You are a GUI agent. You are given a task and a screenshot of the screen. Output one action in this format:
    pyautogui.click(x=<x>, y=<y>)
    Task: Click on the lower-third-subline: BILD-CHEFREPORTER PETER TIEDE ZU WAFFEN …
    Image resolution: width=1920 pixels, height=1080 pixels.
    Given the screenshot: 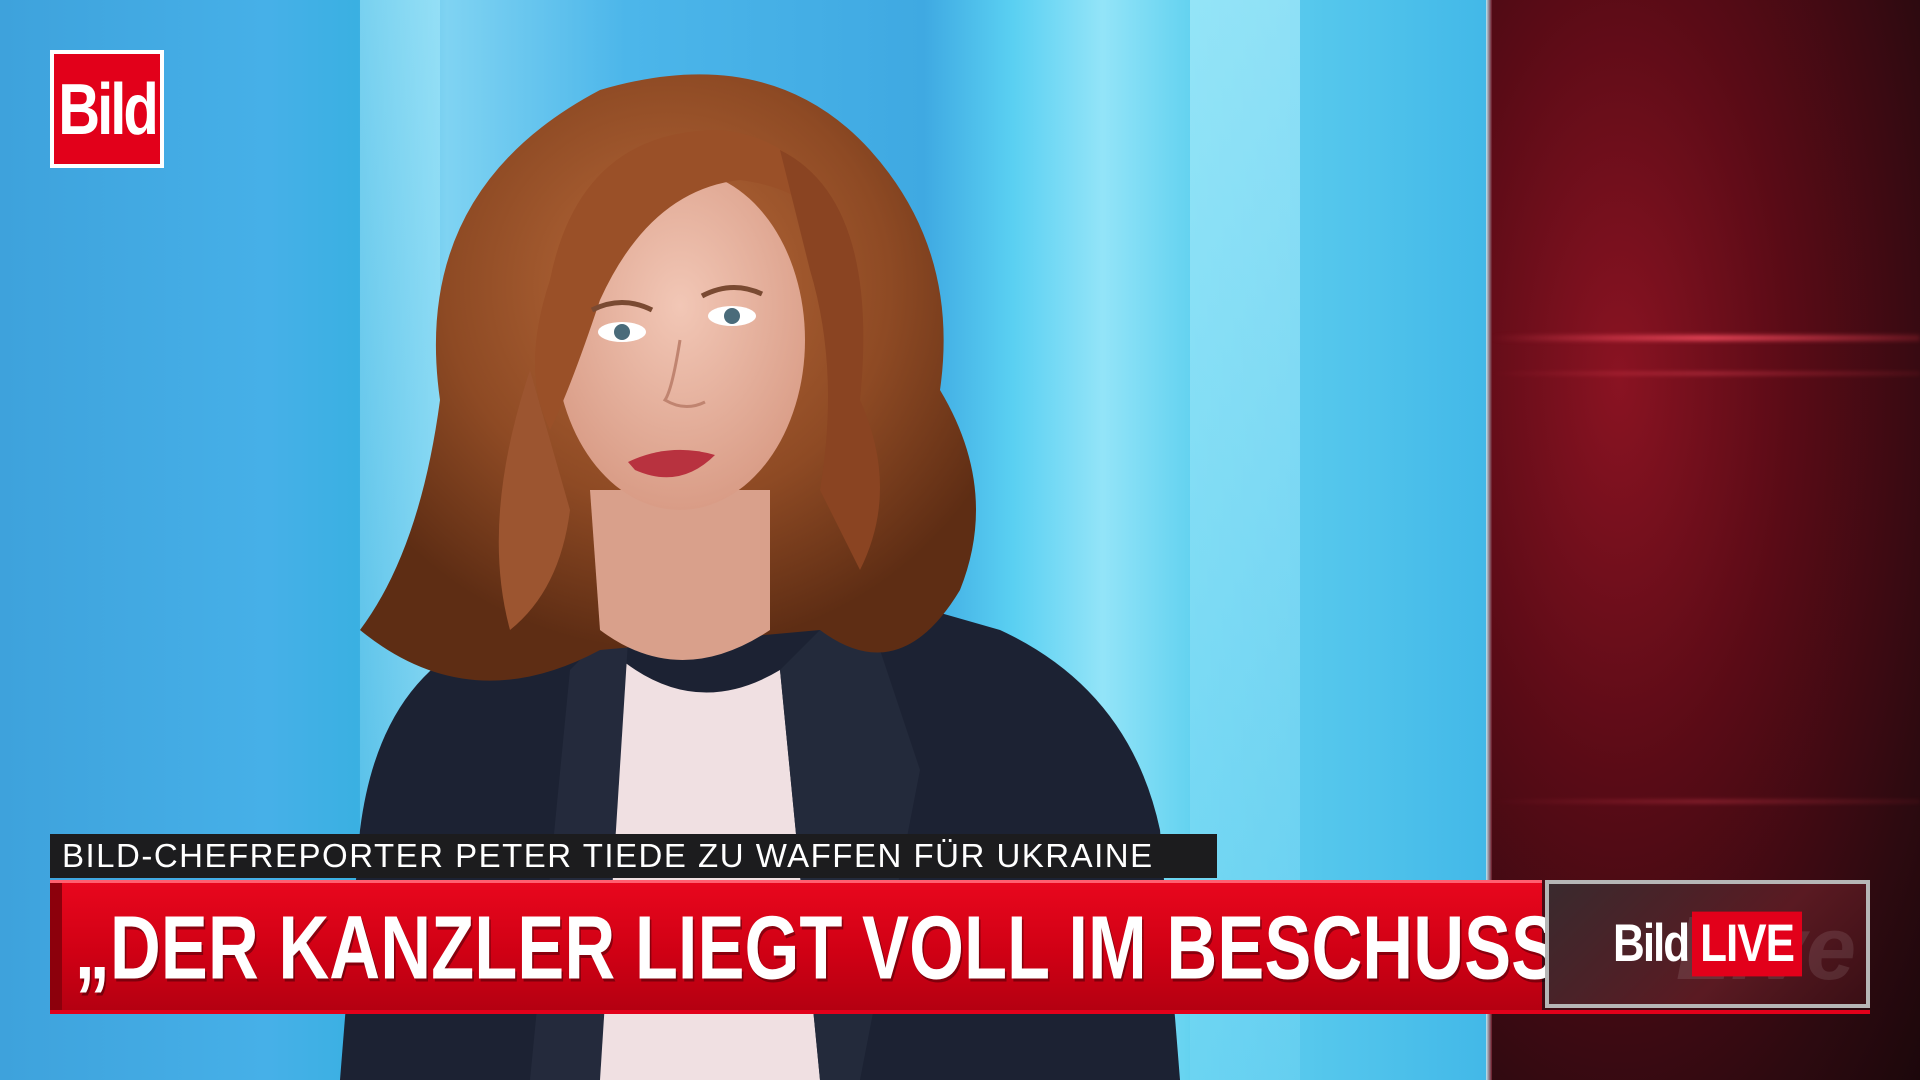 What is the action you would take?
    pyautogui.click(x=633, y=856)
    